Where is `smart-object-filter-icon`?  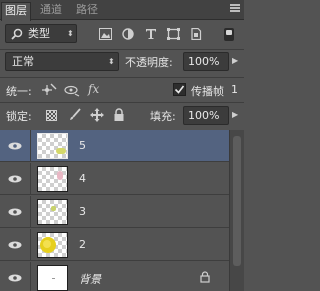
smart-object-filter-icon is located at coordinates (196, 34).